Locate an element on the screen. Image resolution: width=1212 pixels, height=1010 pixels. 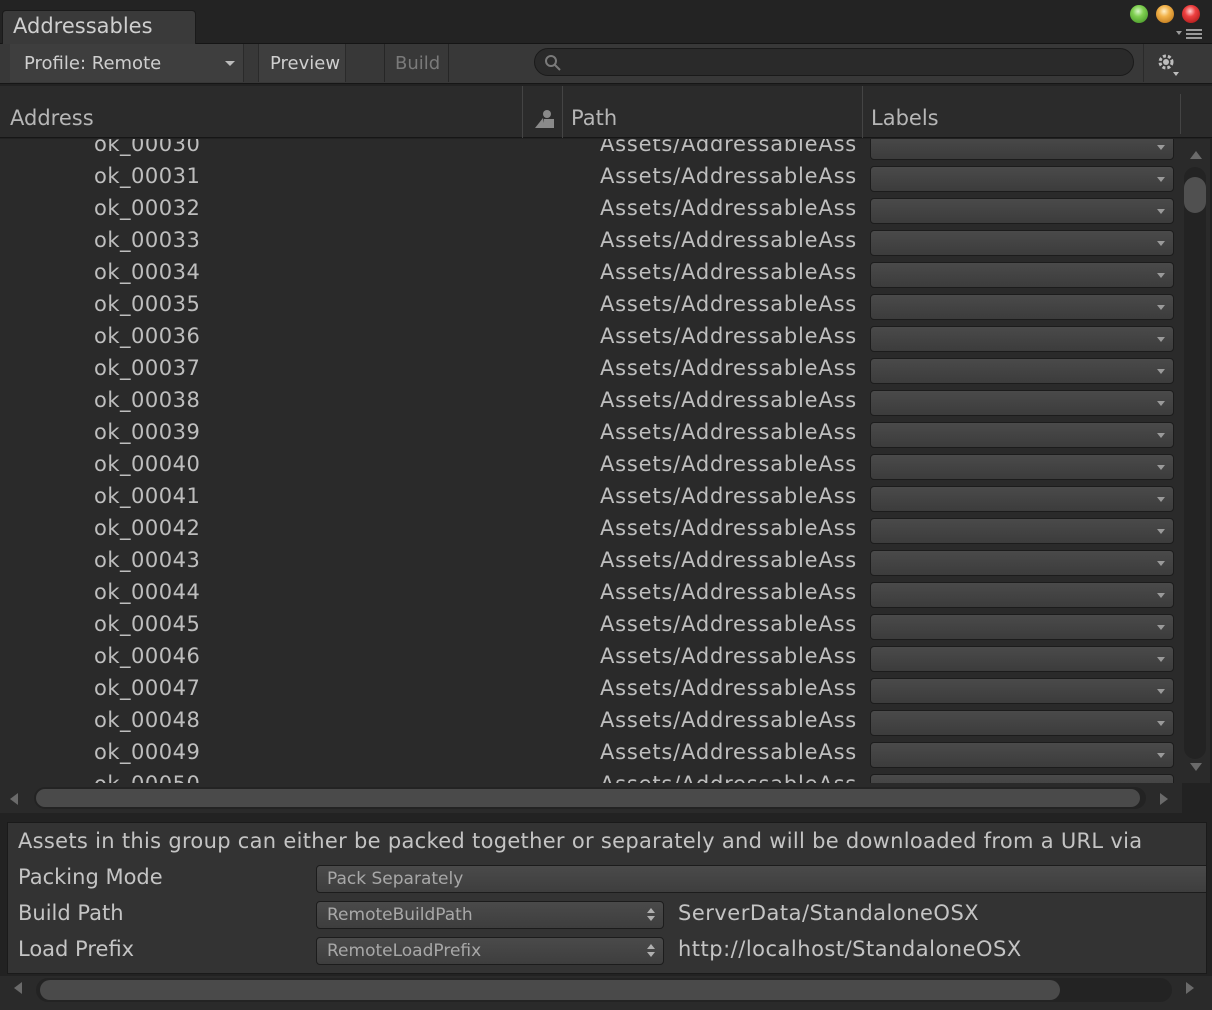
table-row: ok_00030 Assets/AddressableAsse is located at coordinates (591, 150).